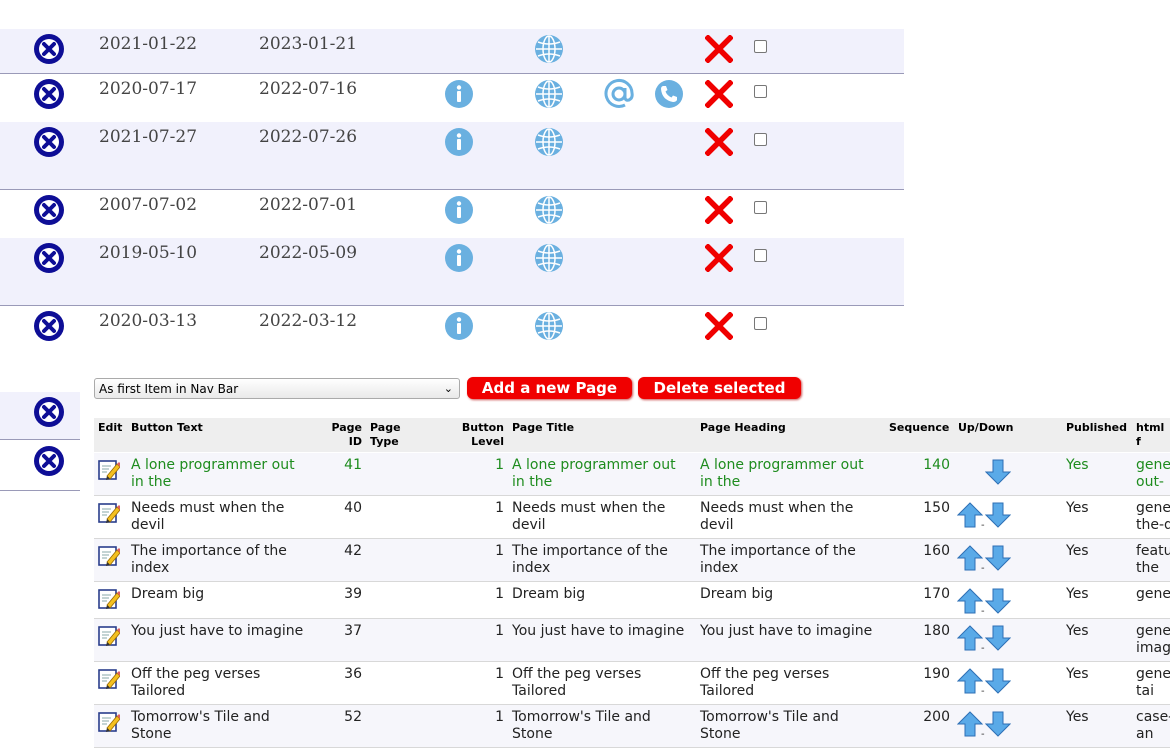 This screenshot has width=1170, height=756. Describe the element at coordinates (355, 441) in the screenshot. I see `header-page-id-line2: ID` at that location.